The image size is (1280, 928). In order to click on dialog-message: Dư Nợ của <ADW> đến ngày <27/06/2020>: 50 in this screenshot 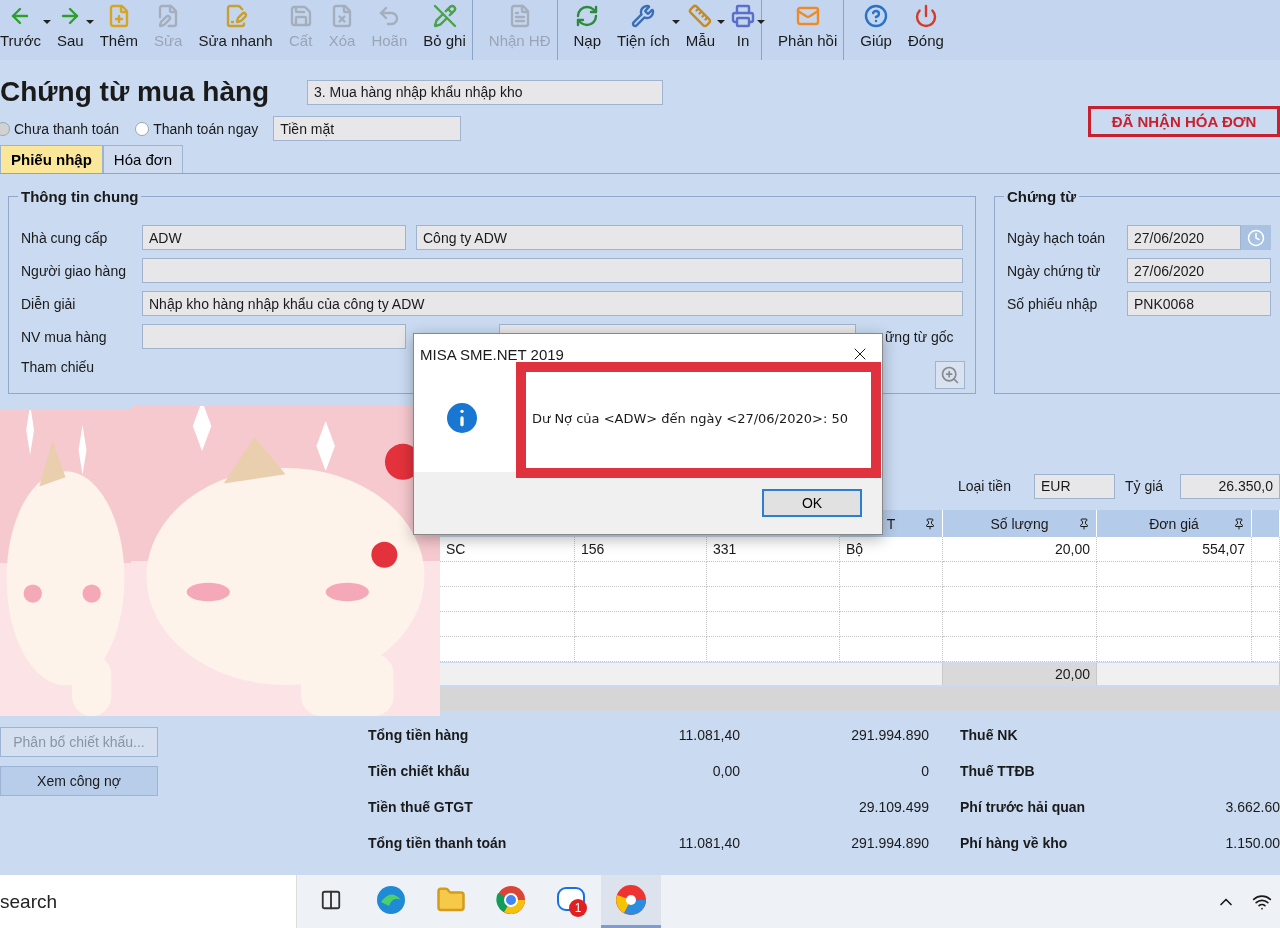, I will do `click(690, 418)`.